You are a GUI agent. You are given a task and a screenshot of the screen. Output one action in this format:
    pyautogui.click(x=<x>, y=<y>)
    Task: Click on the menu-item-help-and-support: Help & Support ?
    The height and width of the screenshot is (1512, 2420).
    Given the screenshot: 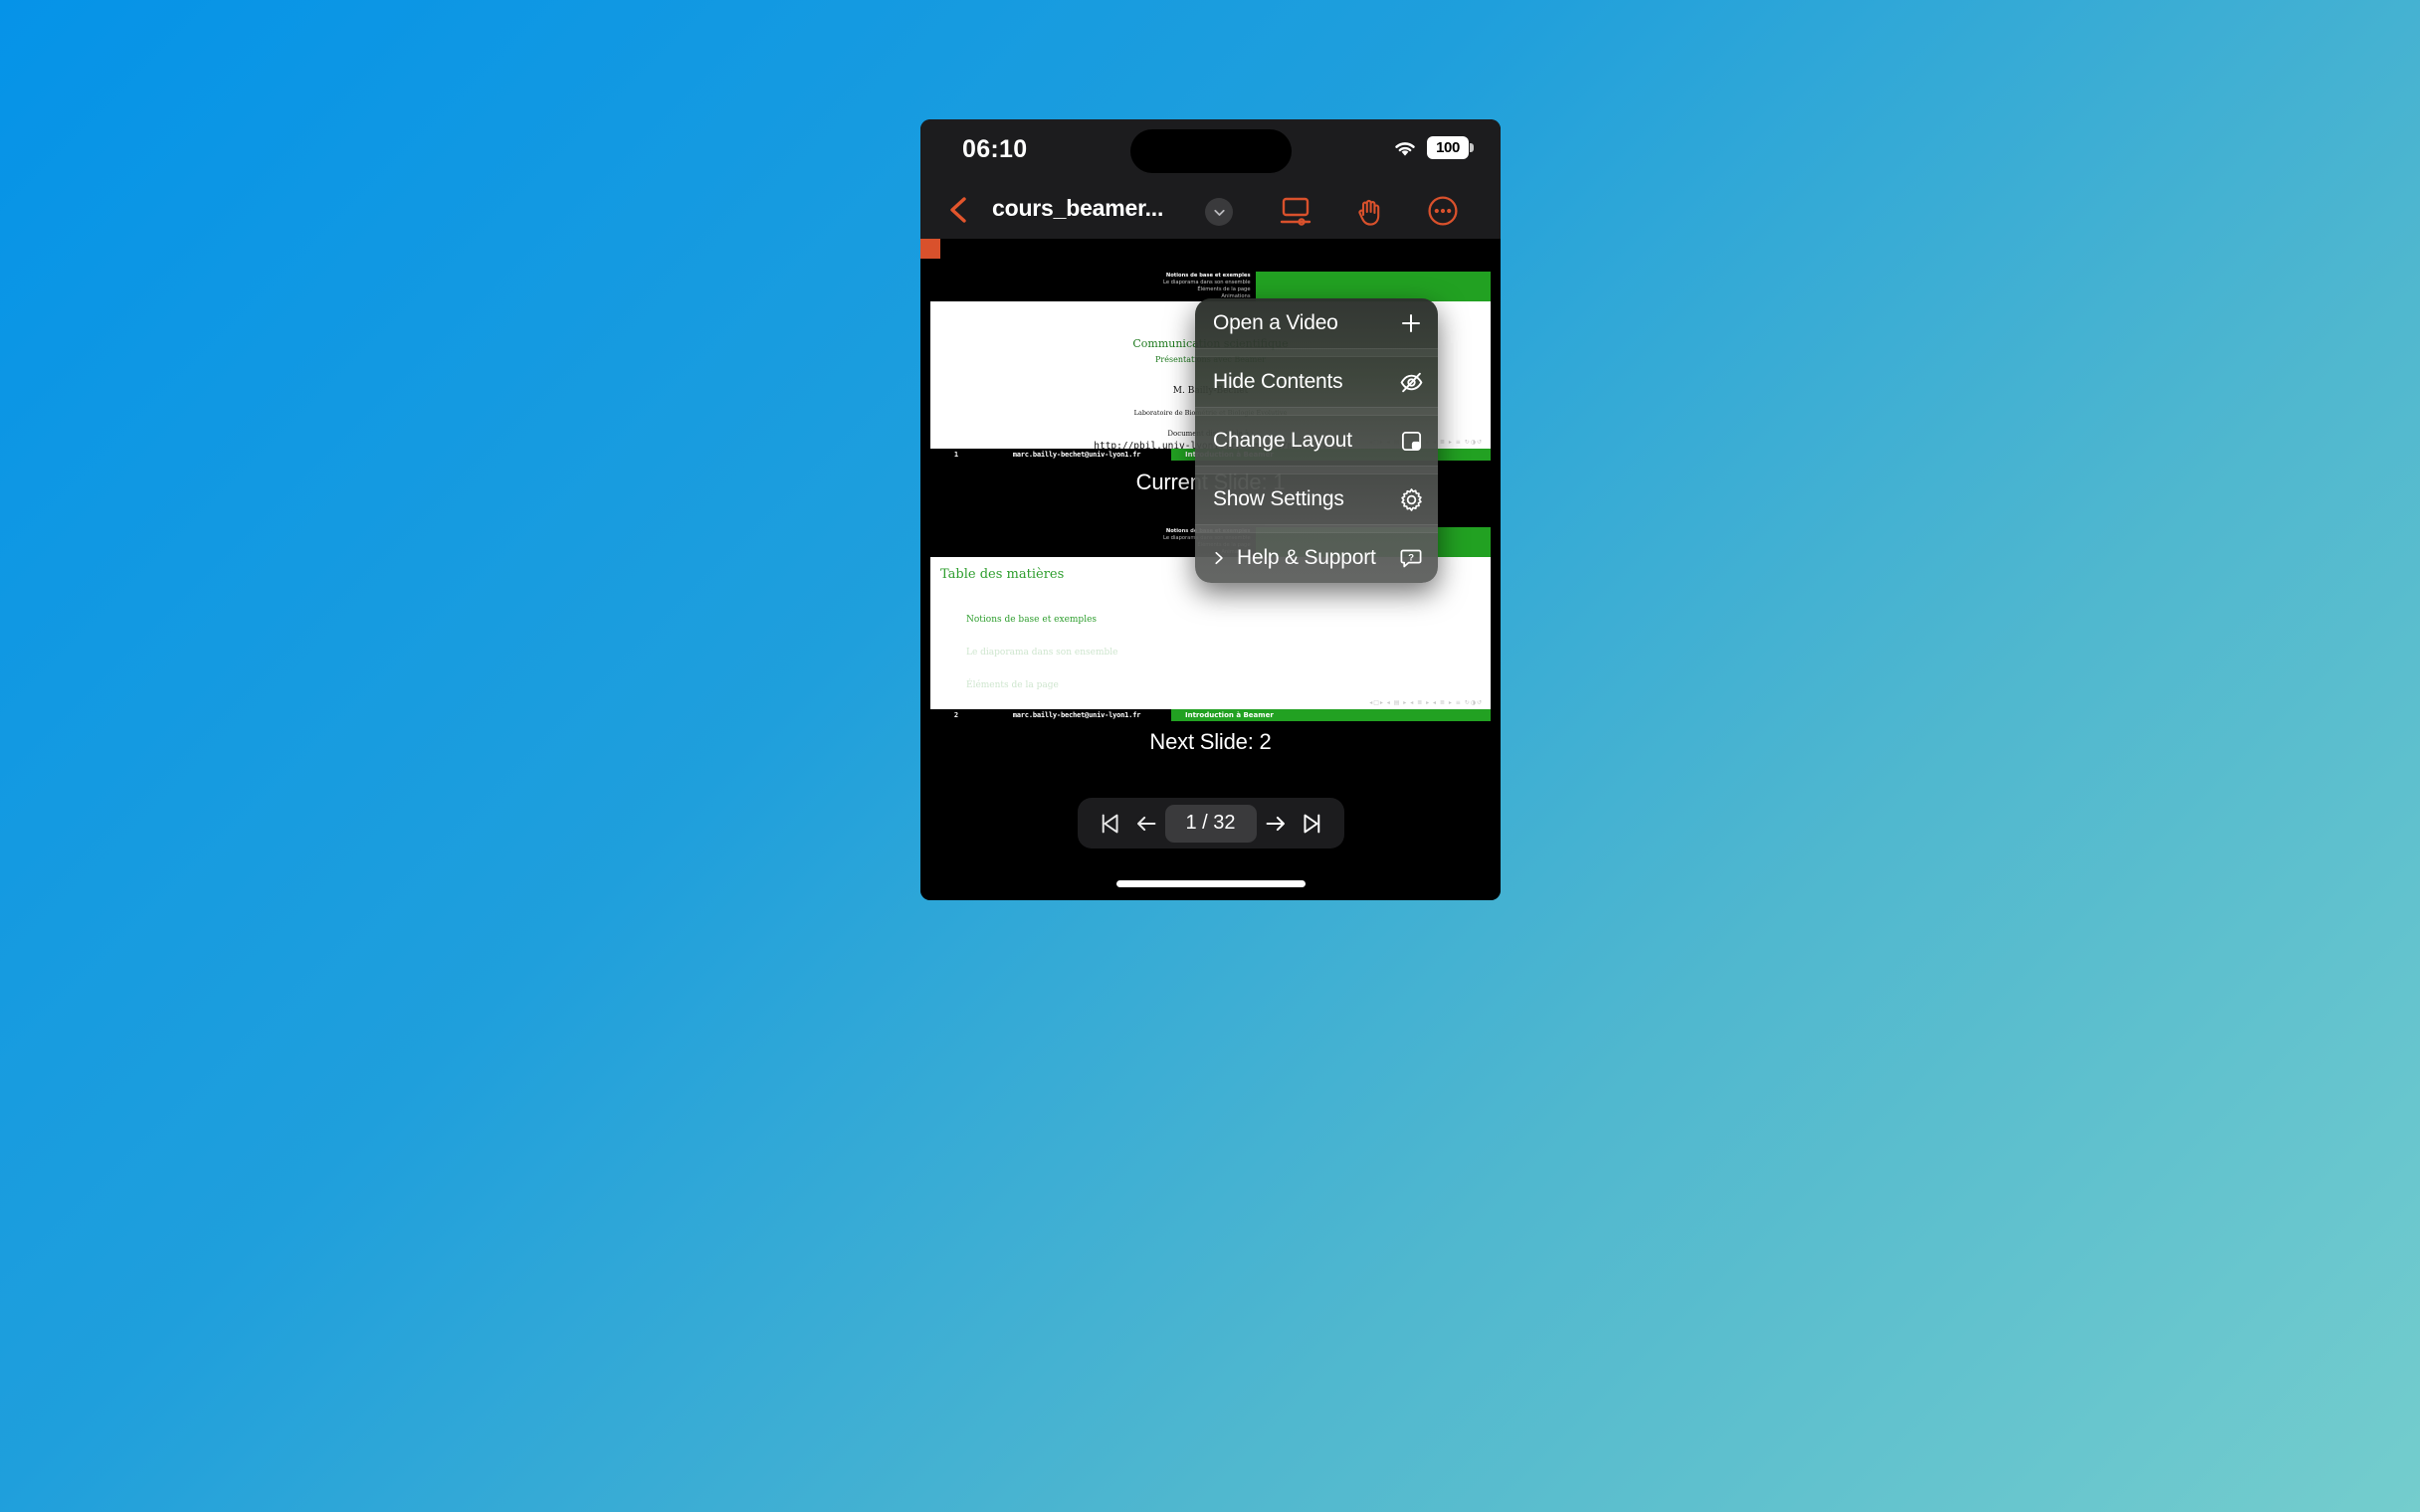 What is the action you would take?
    pyautogui.click(x=1316, y=558)
    